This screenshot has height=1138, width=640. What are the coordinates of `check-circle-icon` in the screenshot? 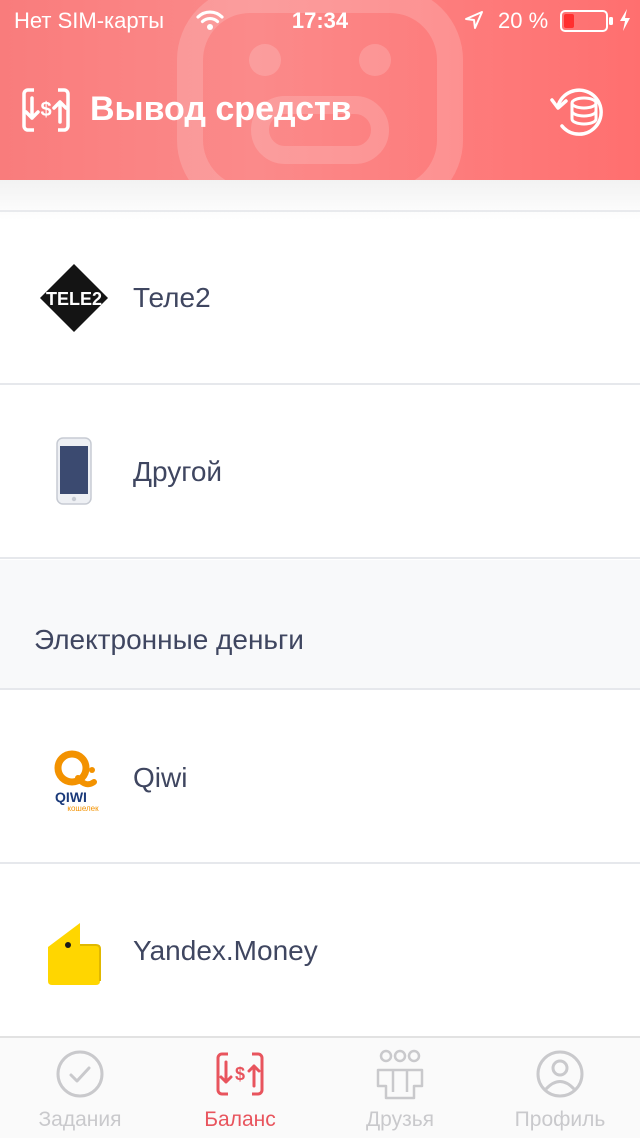 It's located at (80, 1074).